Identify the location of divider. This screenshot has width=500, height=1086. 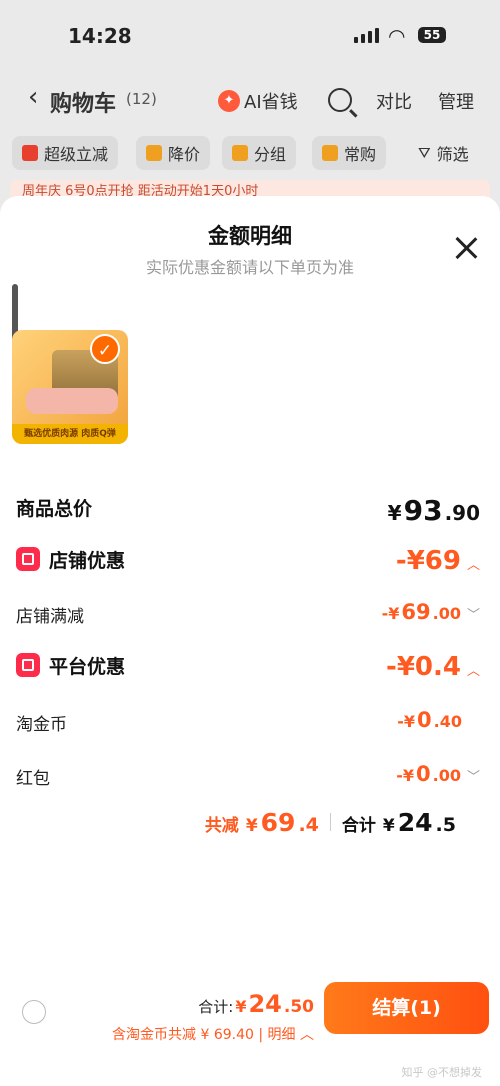
(330, 822).